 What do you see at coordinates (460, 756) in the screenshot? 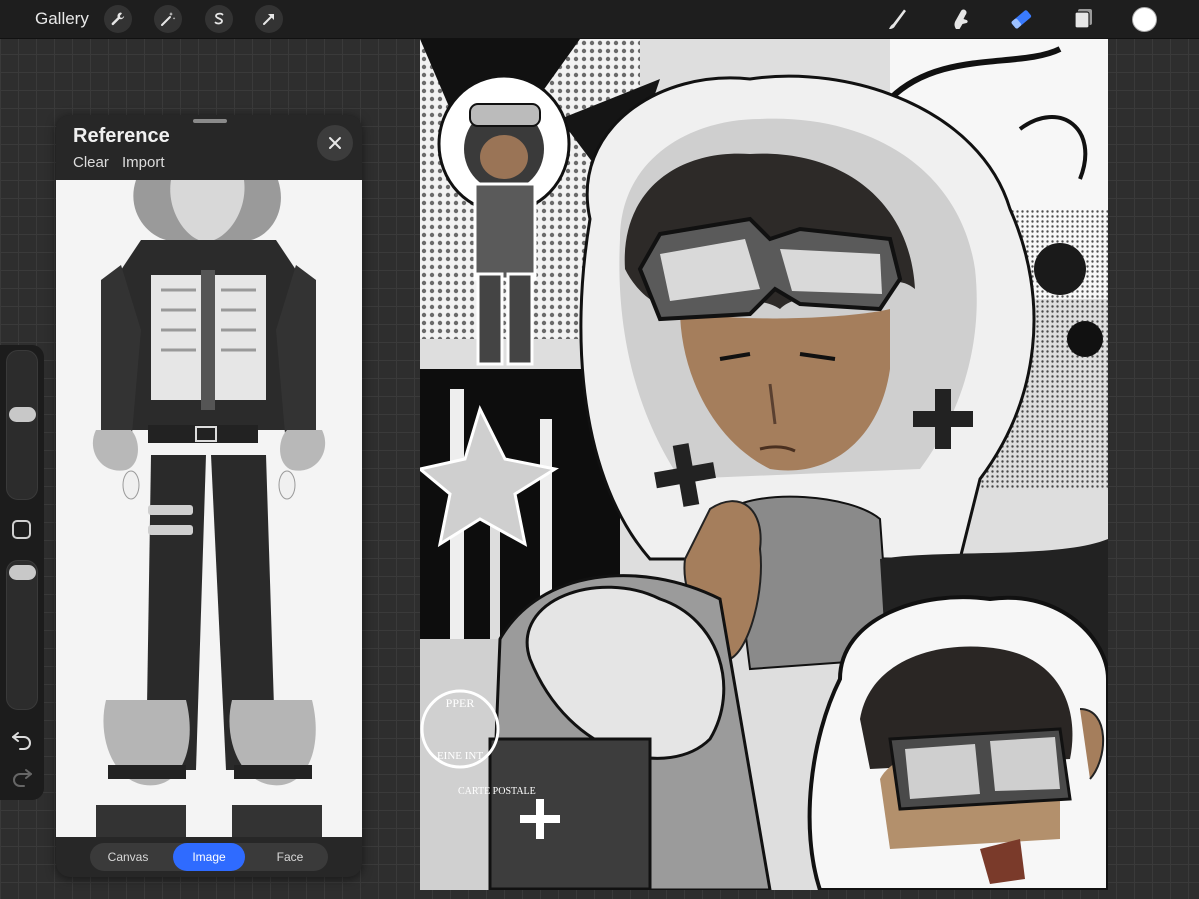
I see `stamp-bottom-text: EINE INT` at bounding box center [460, 756].